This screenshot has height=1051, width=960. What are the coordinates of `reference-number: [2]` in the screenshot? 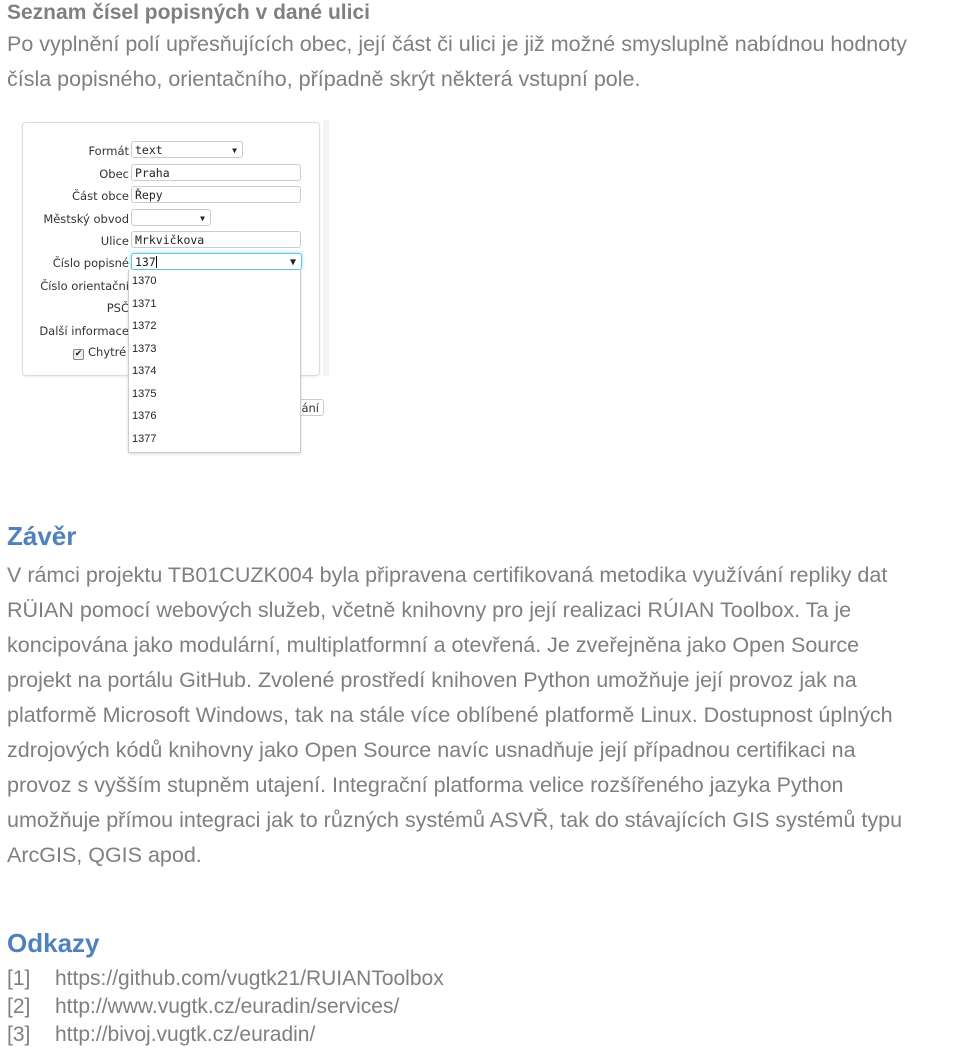 It's located at (19, 1006).